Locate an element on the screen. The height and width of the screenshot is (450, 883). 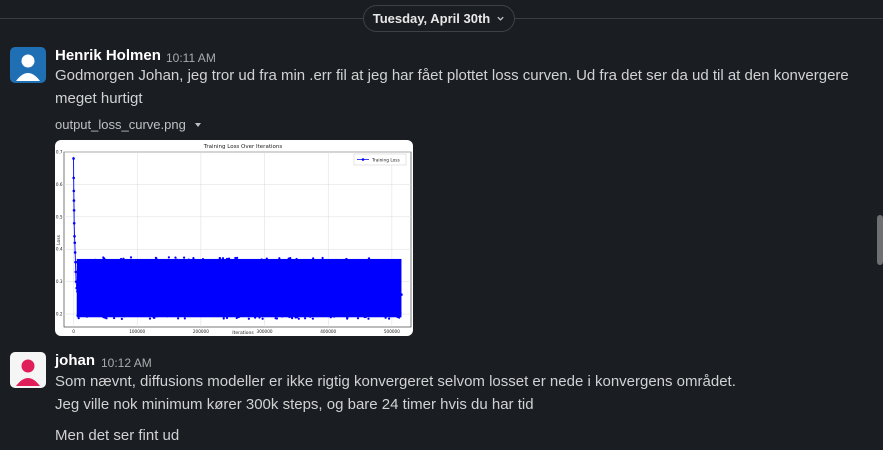
x-axis-label: Iterations is located at coordinates (243, 333).